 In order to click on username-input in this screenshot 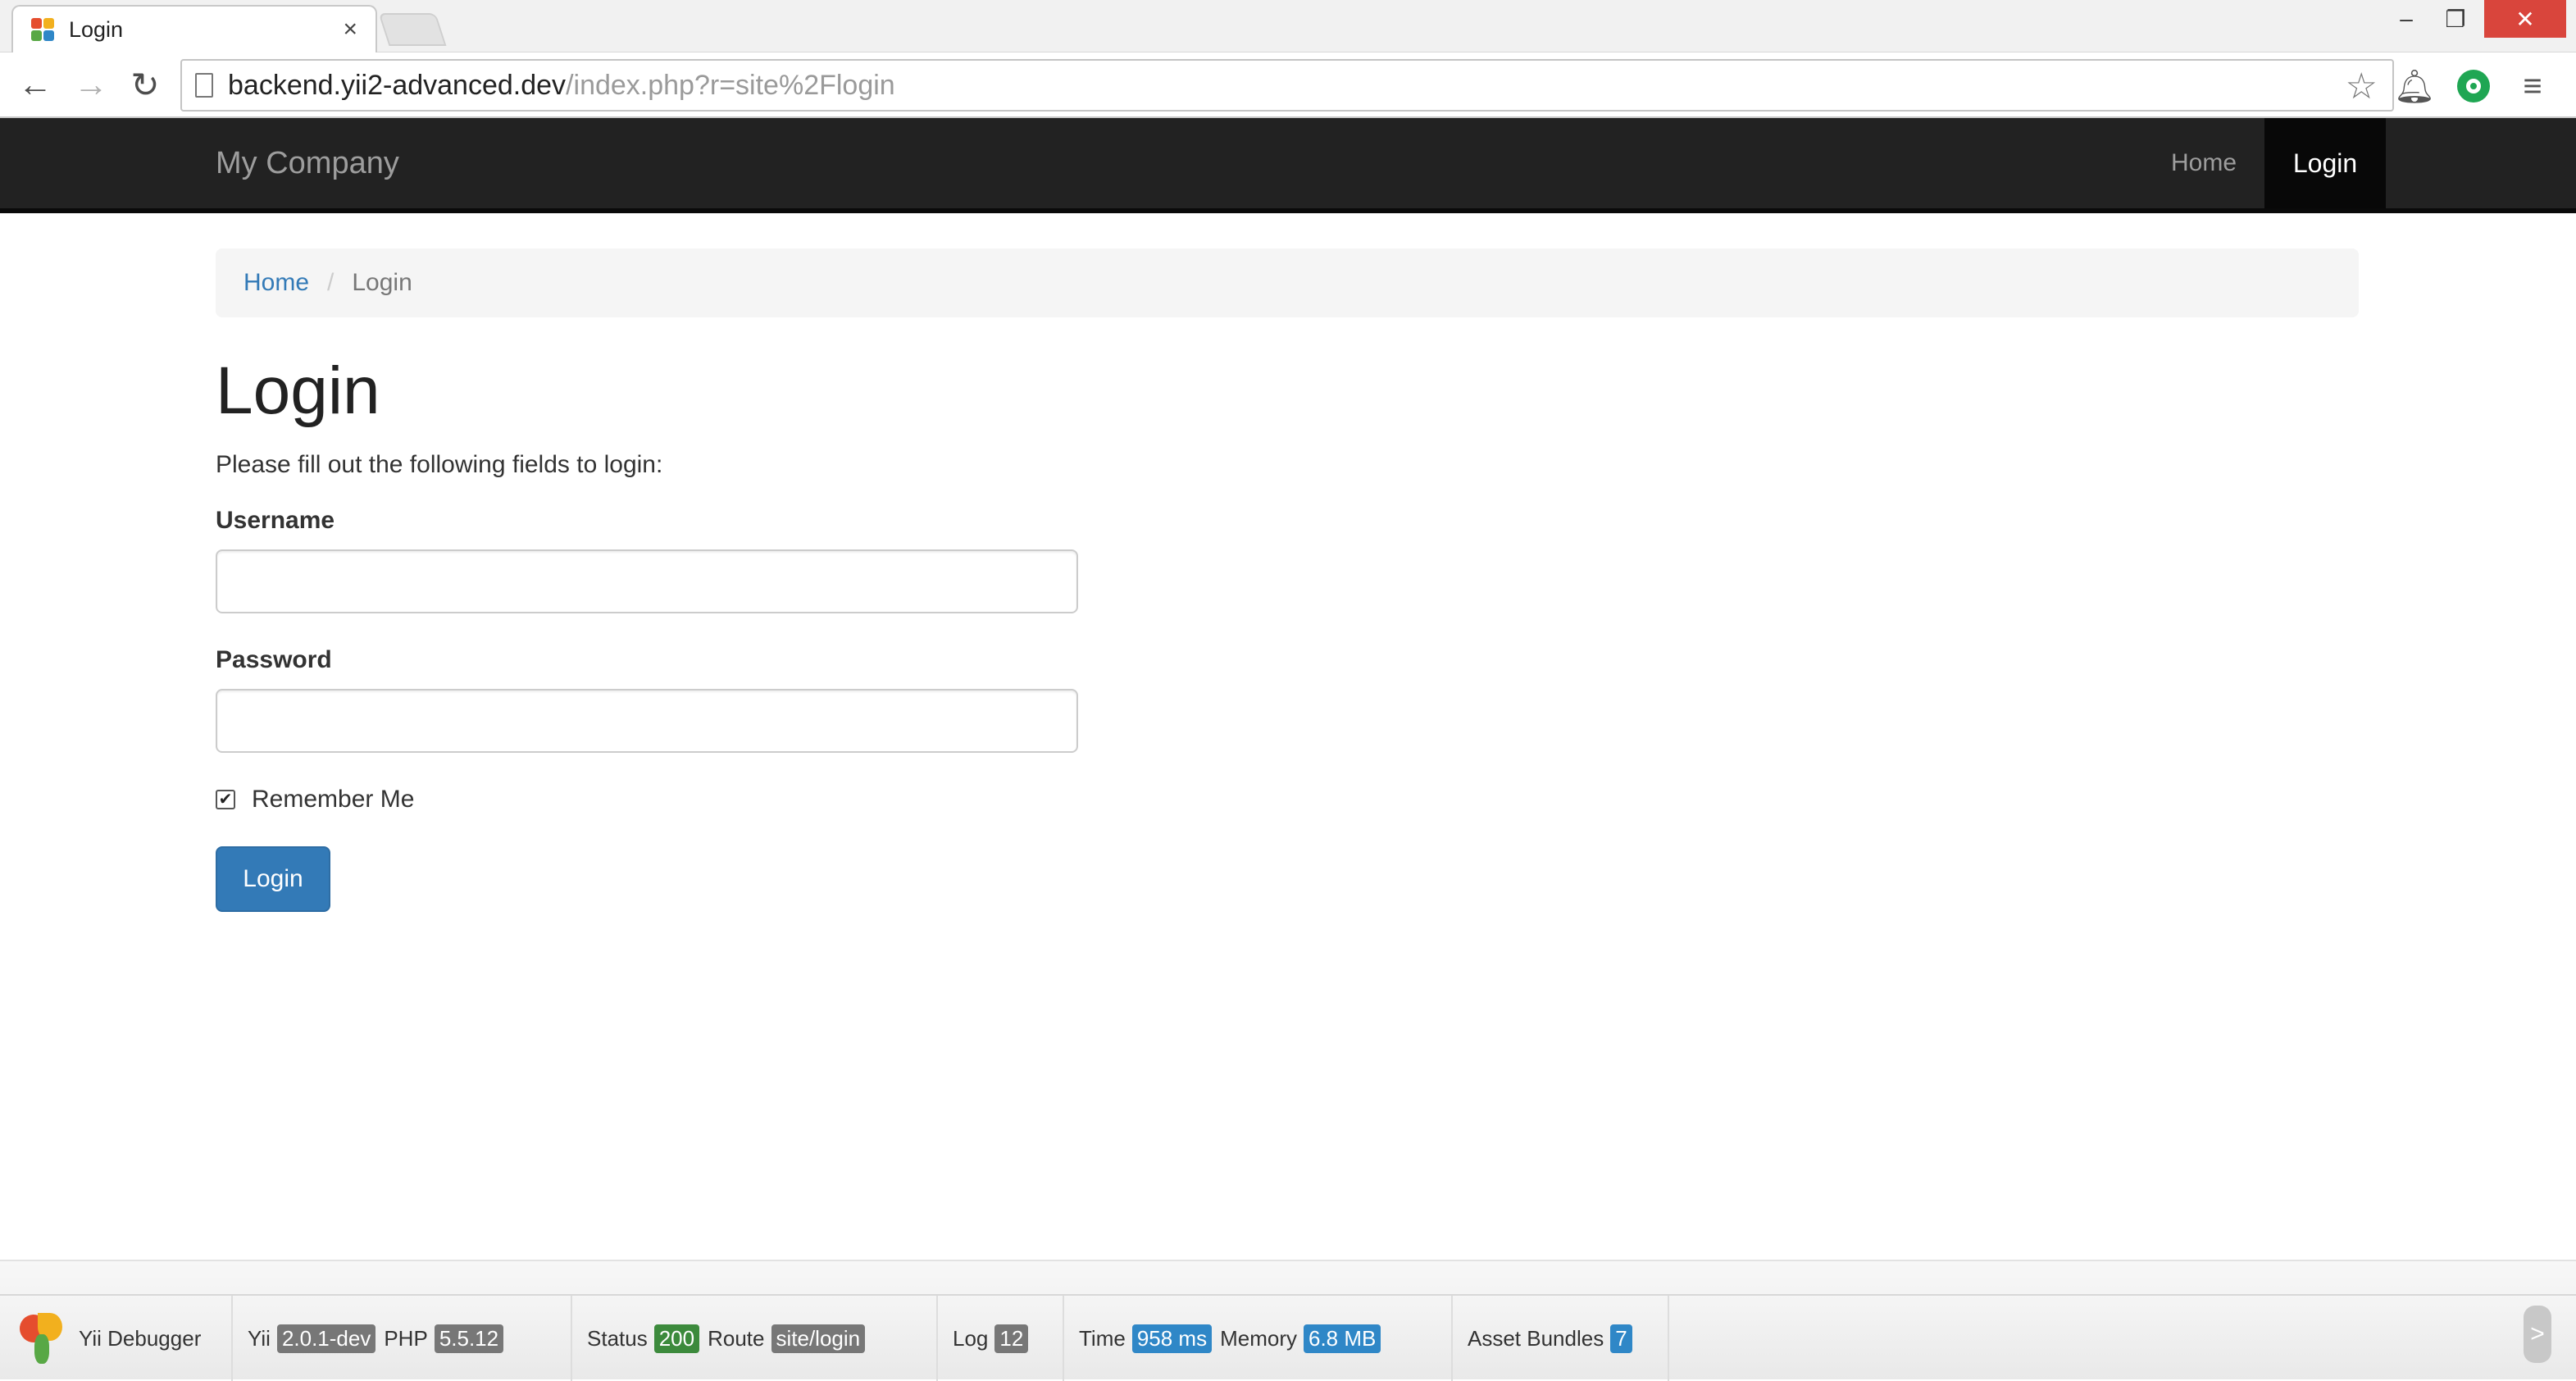, I will do `click(647, 581)`.